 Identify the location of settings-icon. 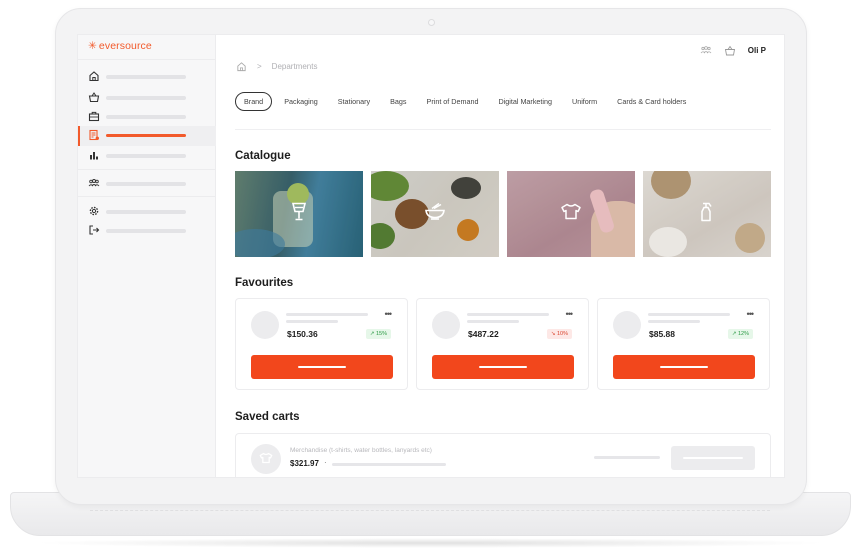
(94, 211).